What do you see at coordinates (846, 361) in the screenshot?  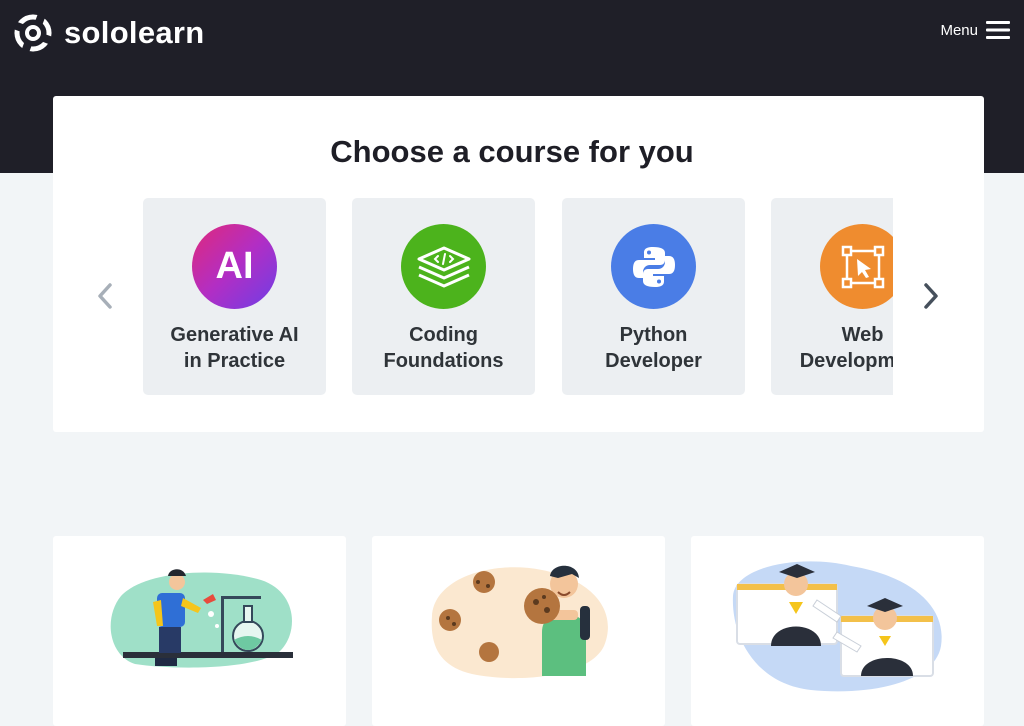 I see `course-label-line2: Development` at bounding box center [846, 361].